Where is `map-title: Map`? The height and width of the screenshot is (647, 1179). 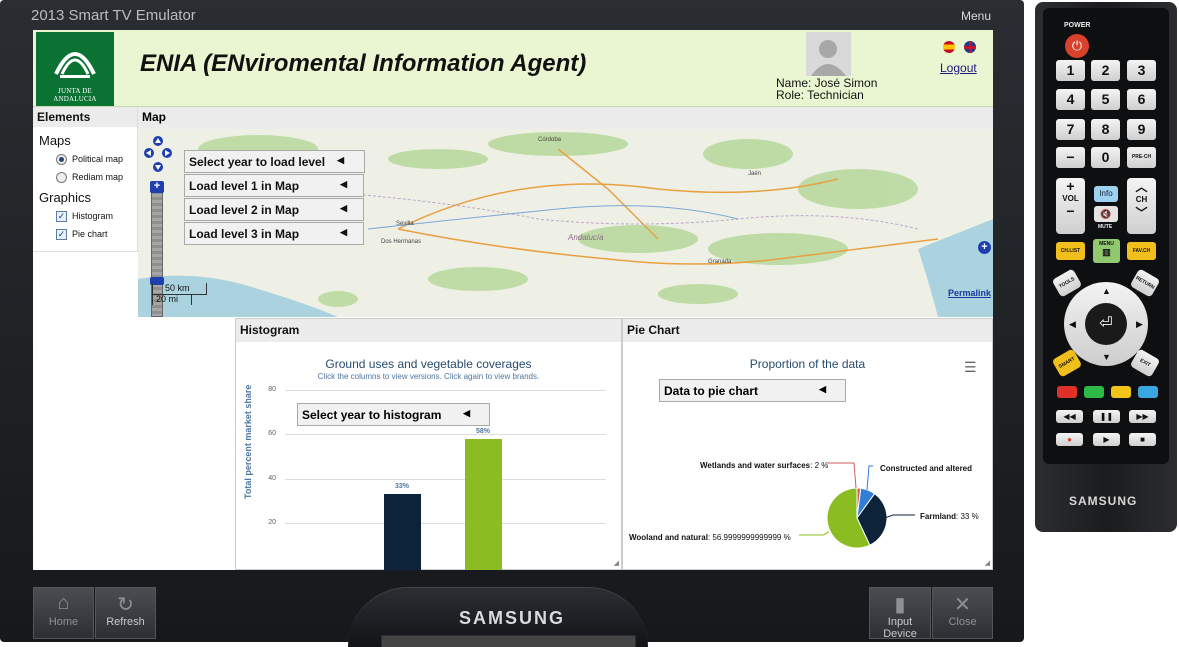
map-title: Map is located at coordinates (565, 118).